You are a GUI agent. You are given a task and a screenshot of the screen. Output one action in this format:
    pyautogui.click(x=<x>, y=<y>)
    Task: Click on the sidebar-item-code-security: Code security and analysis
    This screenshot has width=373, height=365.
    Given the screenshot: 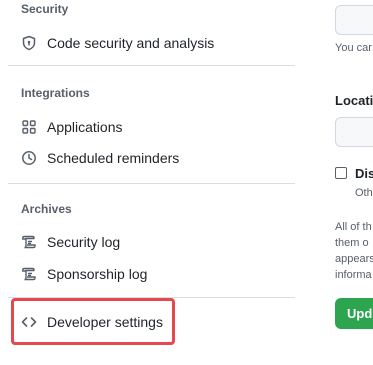 What is the action you would take?
    pyautogui.click(x=152, y=43)
    